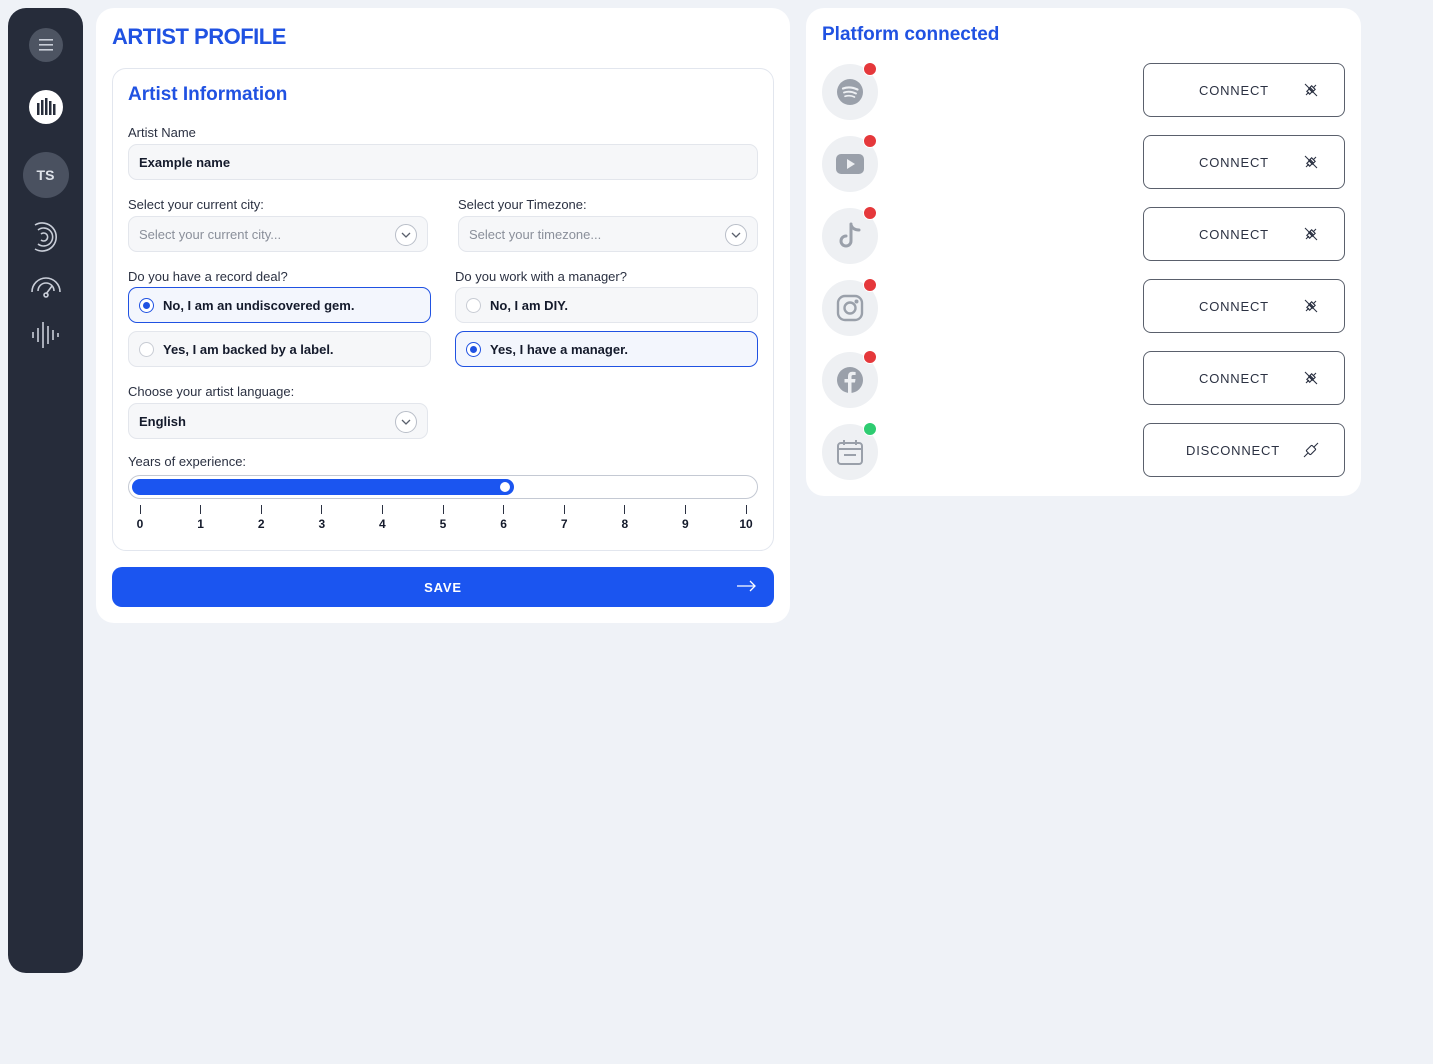 The height and width of the screenshot is (1064, 1433). I want to click on platform-row-tiktok: CONNECT, so click(1083, 235).